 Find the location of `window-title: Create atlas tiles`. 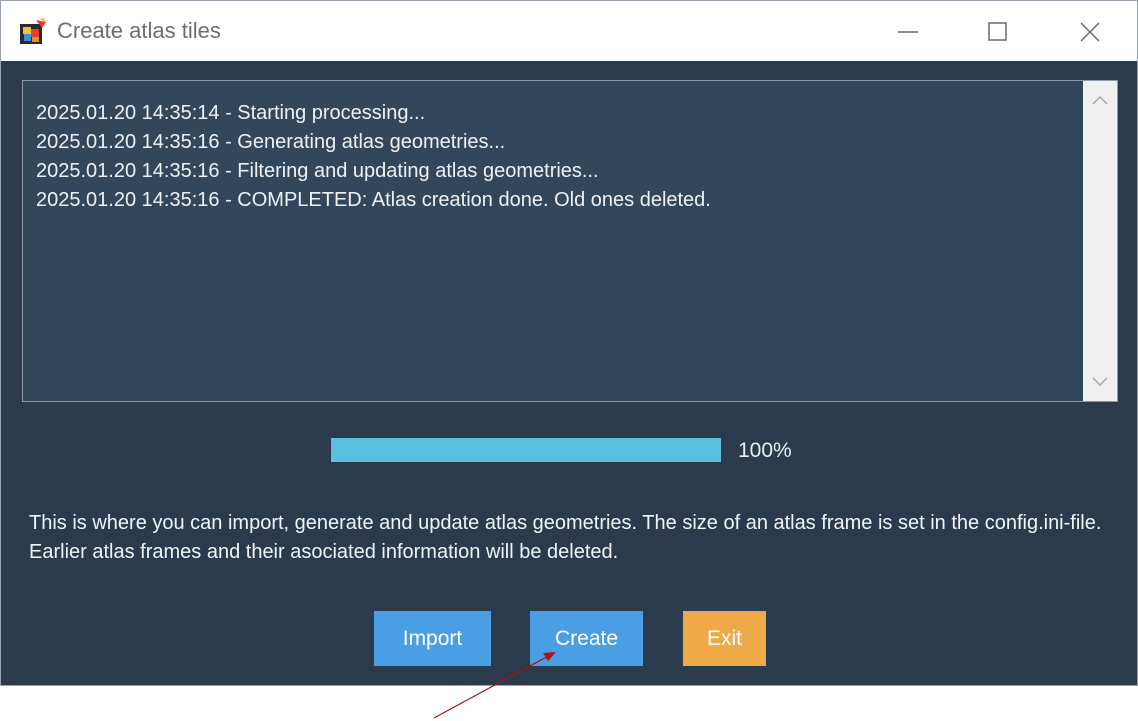

window-title: Create atlas tiles is located at coordinates (139, 30).